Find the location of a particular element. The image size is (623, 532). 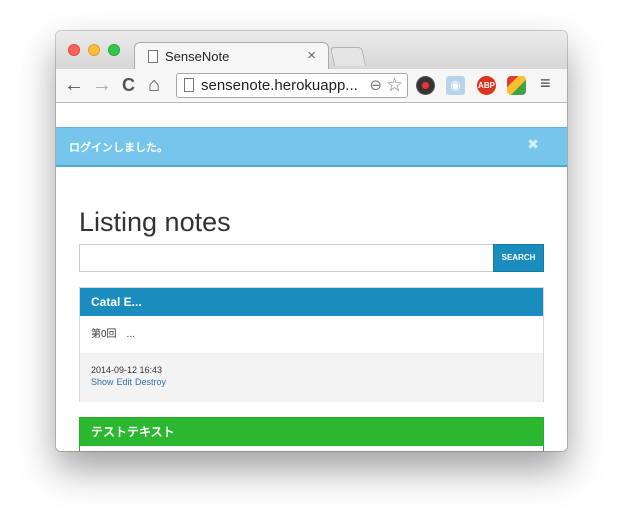

close-tab-icon: × is located at coordinates (311, 55).